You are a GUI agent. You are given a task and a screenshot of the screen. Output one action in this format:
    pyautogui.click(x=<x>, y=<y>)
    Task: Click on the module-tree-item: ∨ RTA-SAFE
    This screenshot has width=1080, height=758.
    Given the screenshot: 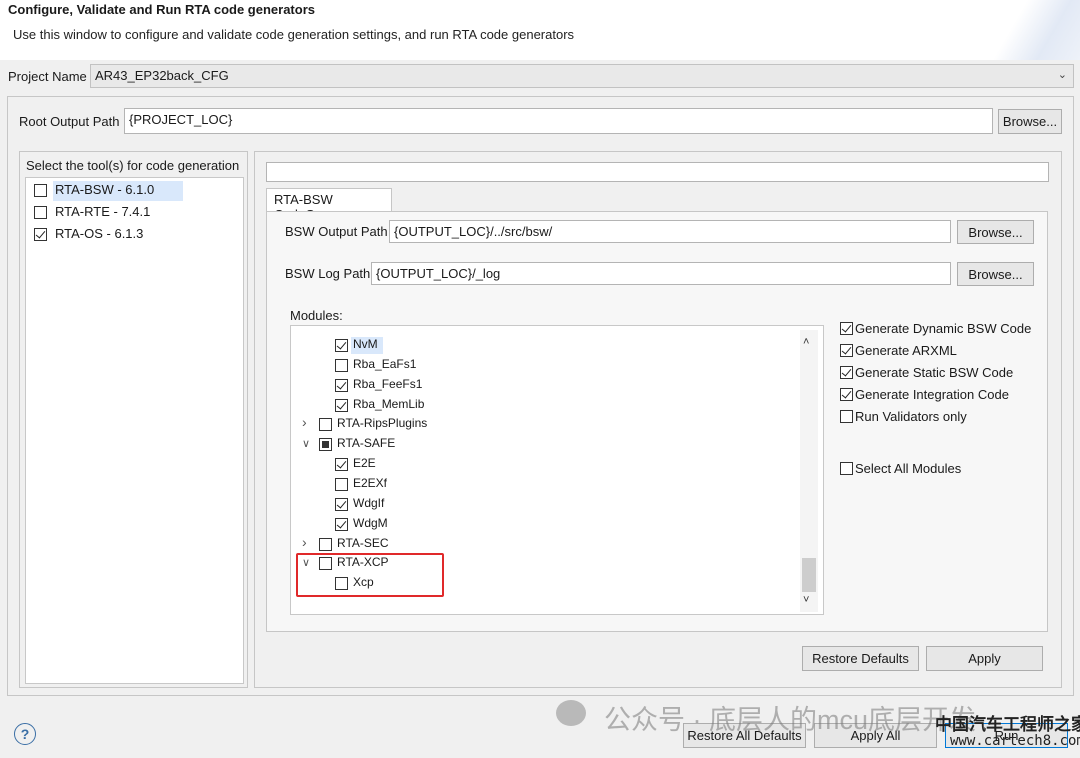 What is the action you would take?
    pyautogui.click(x=542, y=444)
    